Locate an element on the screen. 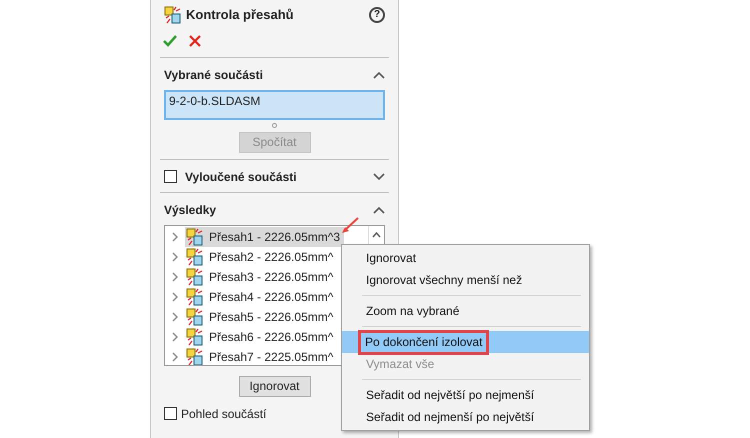 This screenshot has height=438, width=750. menu-item: Seřadit od největší po nejmenší is located at coordinates (465, 395).